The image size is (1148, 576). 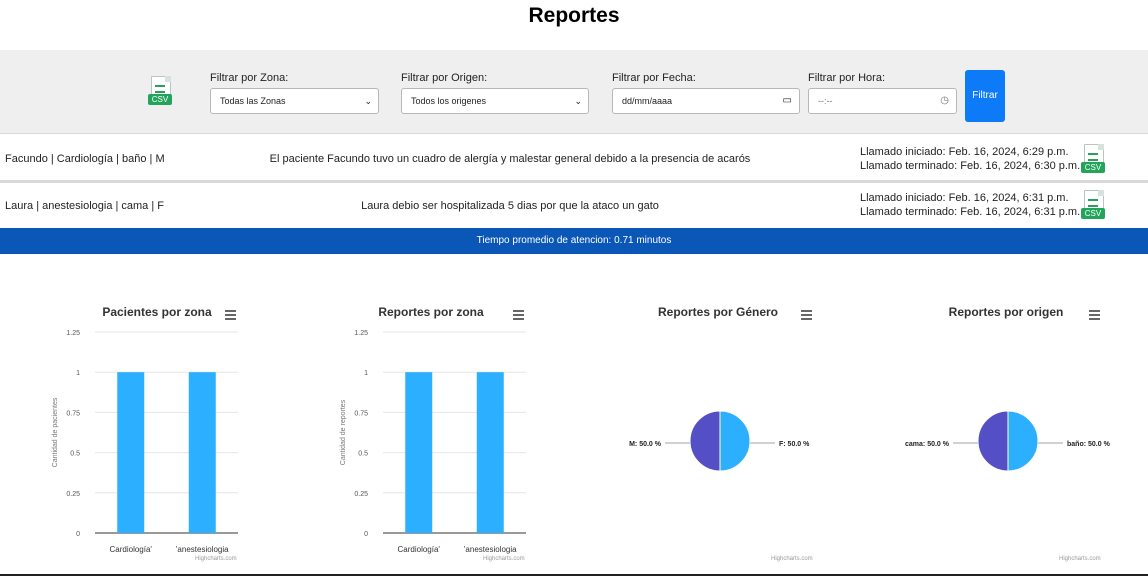 I want to click on filtrar-button: Filtrar, so click(x=985, y=96).